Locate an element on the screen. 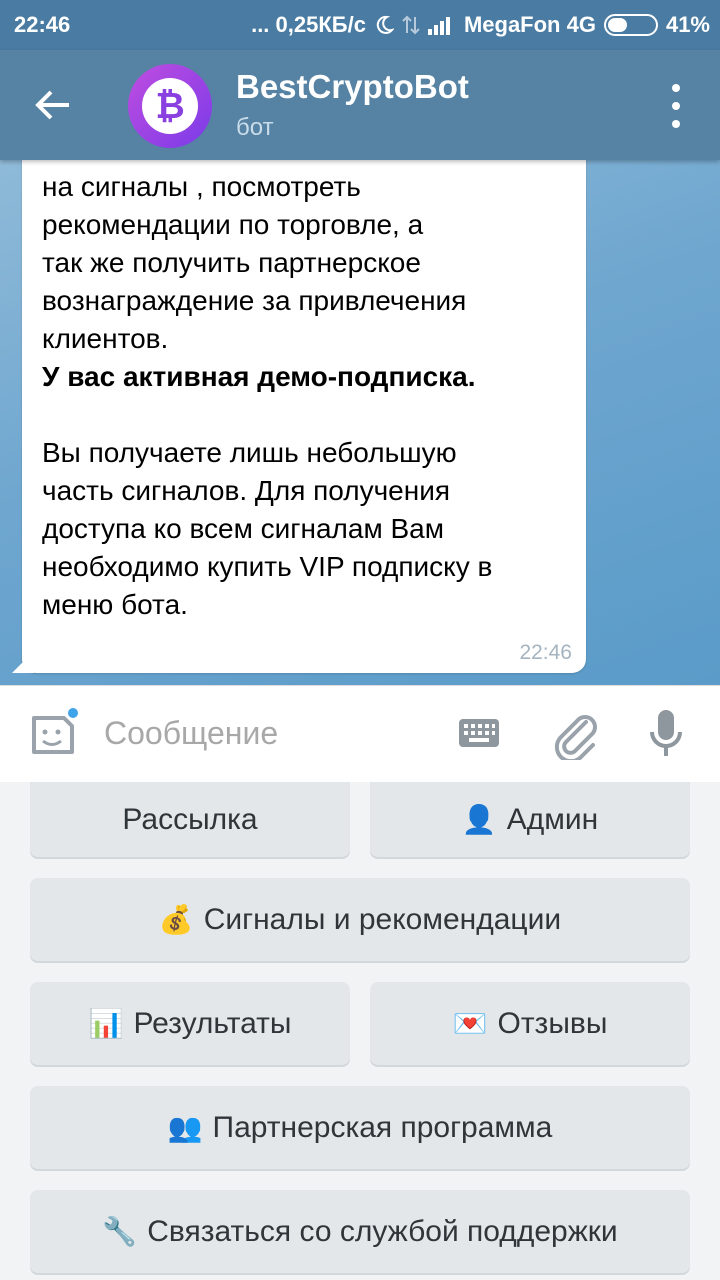 Image resolution: width=720 pixels, height=1280 pixels. kb-button-admin: 👤 Админ is located at coordinates (530, 819).